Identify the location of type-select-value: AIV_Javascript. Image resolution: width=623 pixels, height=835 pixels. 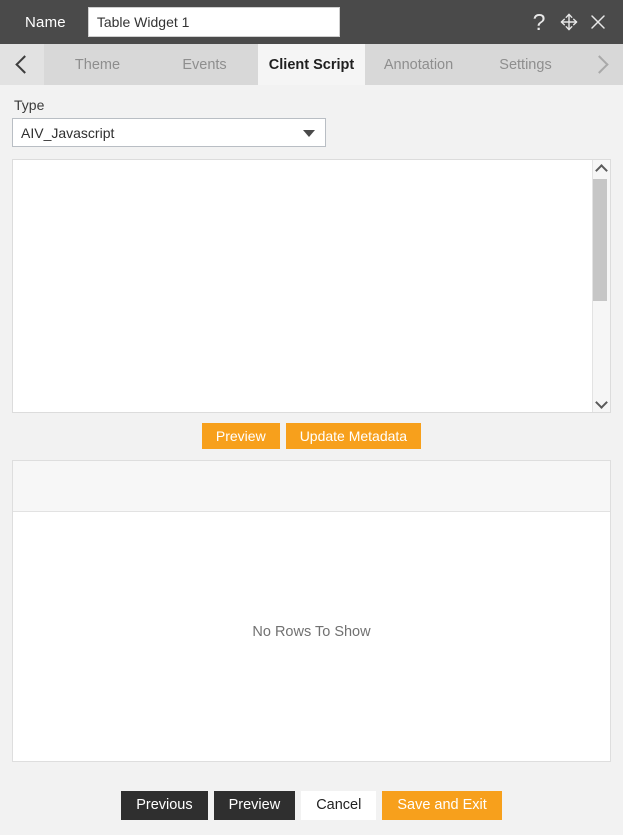
(68, 132).